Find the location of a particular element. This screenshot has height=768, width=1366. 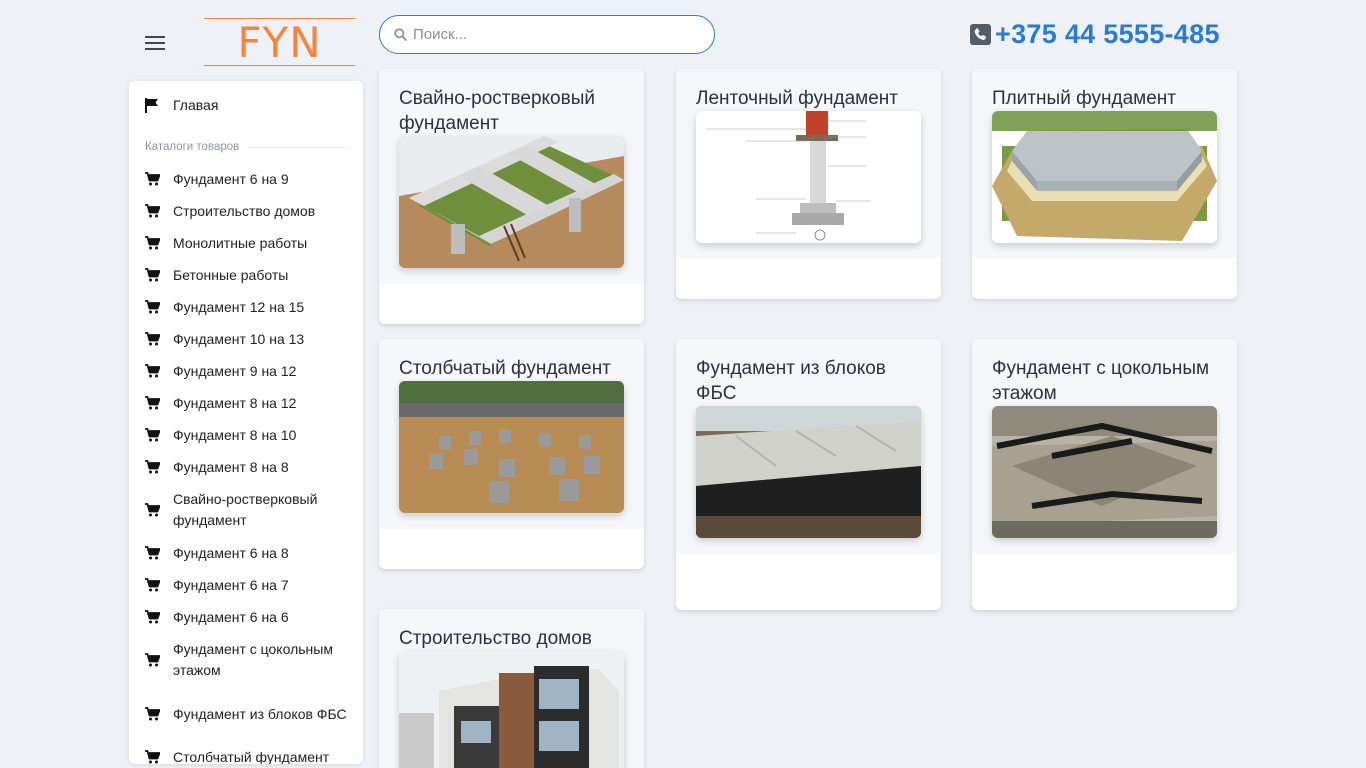

product-card: Ленточный фундамент is located at coordinates (808, 184).